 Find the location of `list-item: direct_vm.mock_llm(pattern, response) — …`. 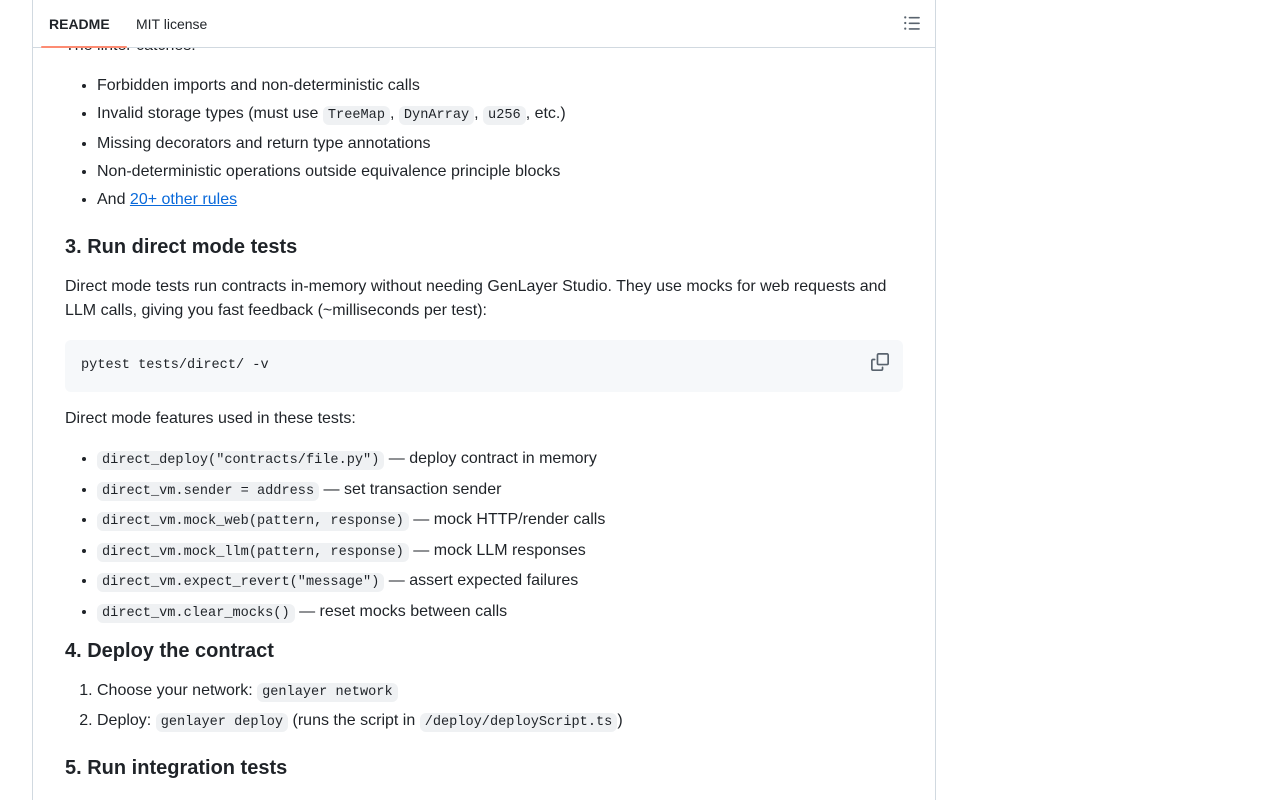

list-item: direct_vm.mock_llm(pattern, response) — … is located at coordinates (500, 552).